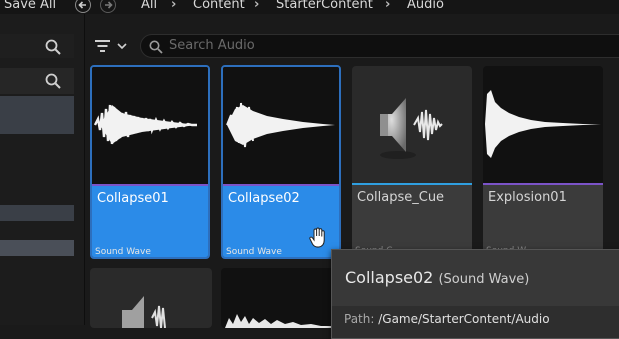 The width and height of the screenshot is (619, 339). What do you see at coordinates (122, 46) in the screenshot?
I see `chevron-down-icon` at bounding box center [122, 46].